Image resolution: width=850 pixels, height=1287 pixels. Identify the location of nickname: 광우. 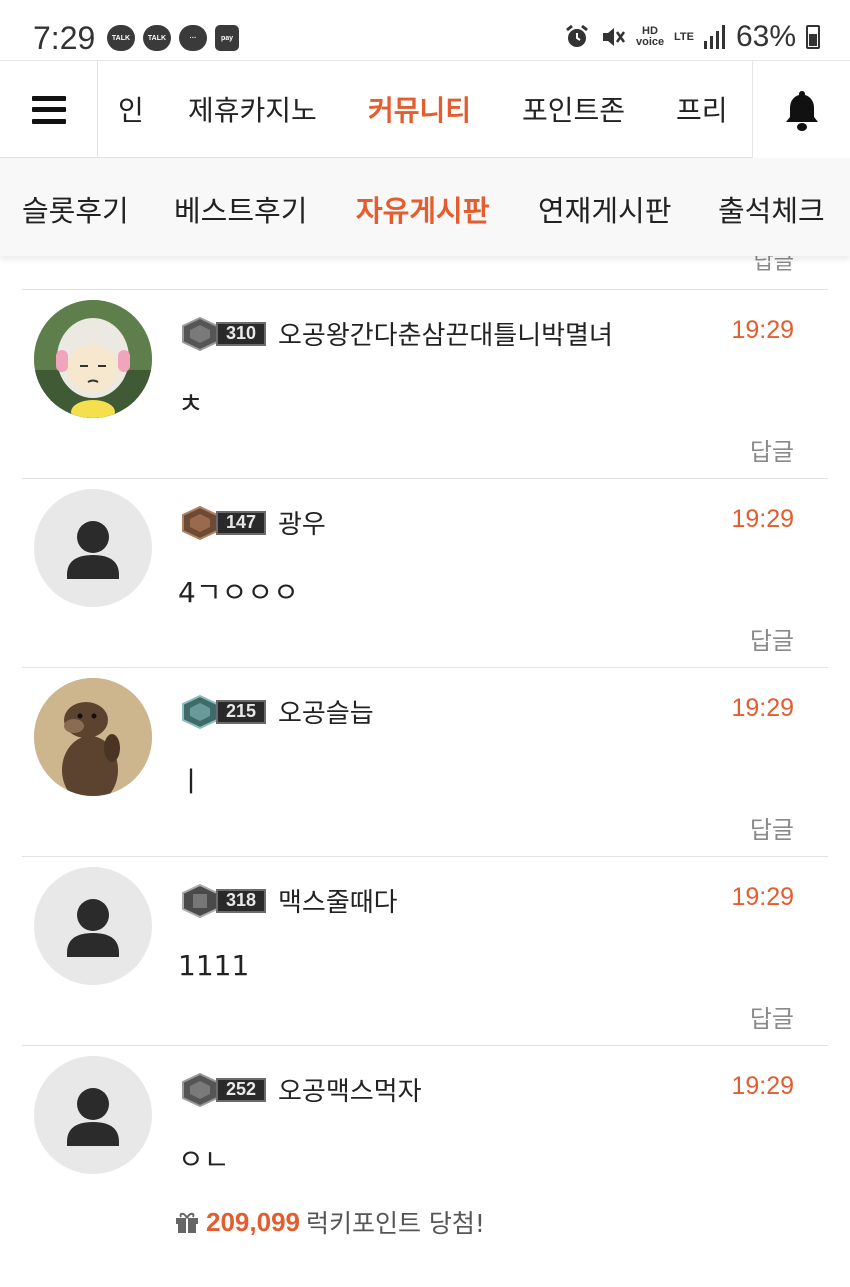
(302, 522).